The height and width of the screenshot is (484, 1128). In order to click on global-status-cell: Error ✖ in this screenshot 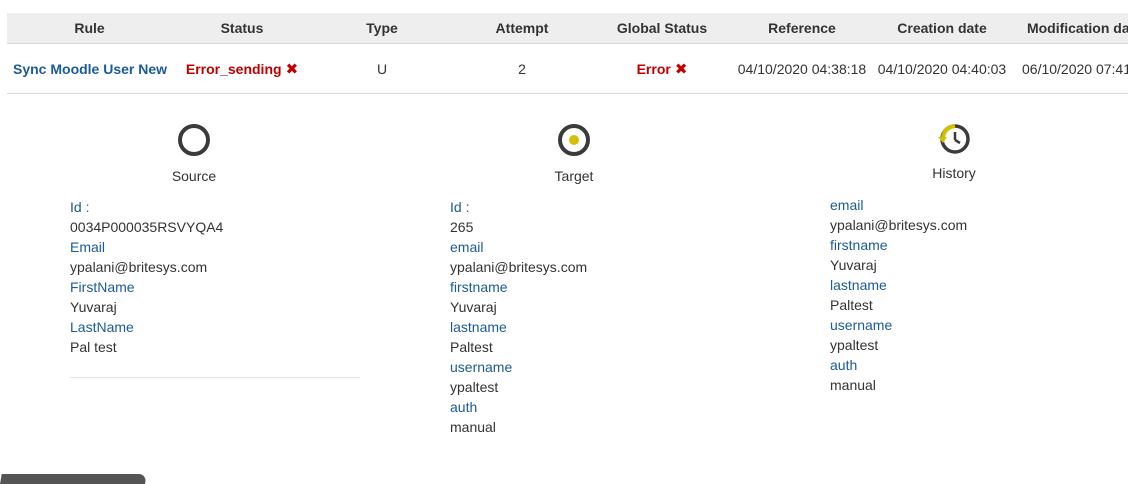, I will do `click(662, 68)`.